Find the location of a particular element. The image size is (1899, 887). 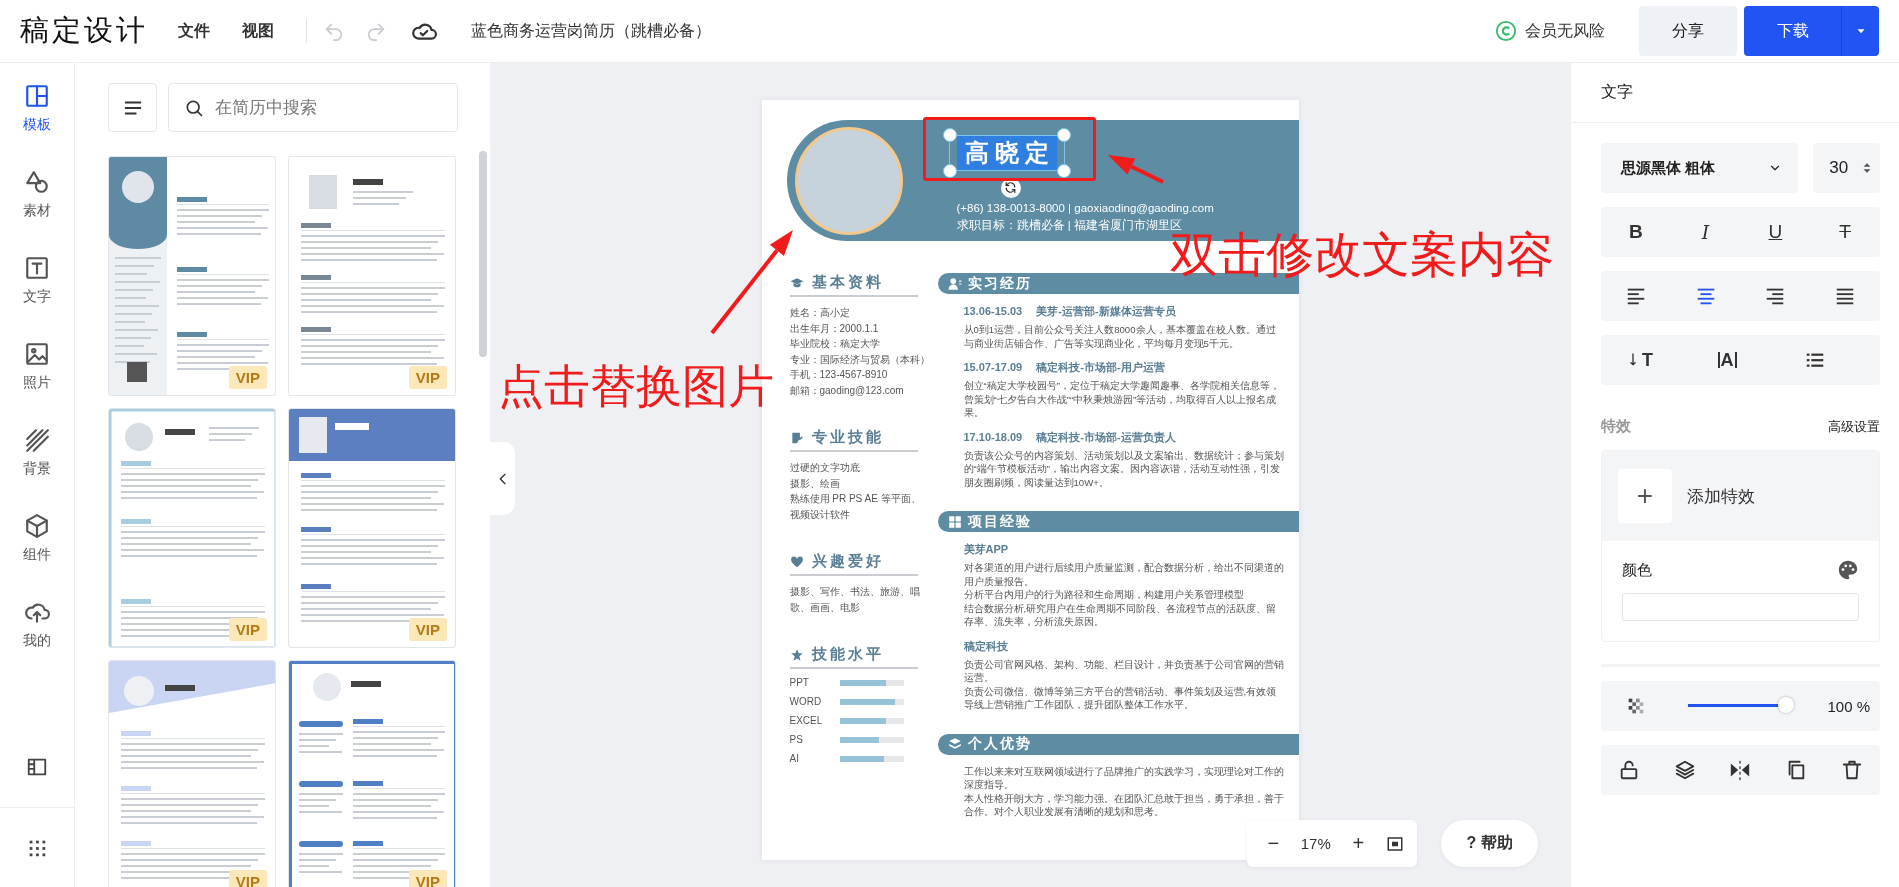

palette-button is located at coordinates (1848, 570).